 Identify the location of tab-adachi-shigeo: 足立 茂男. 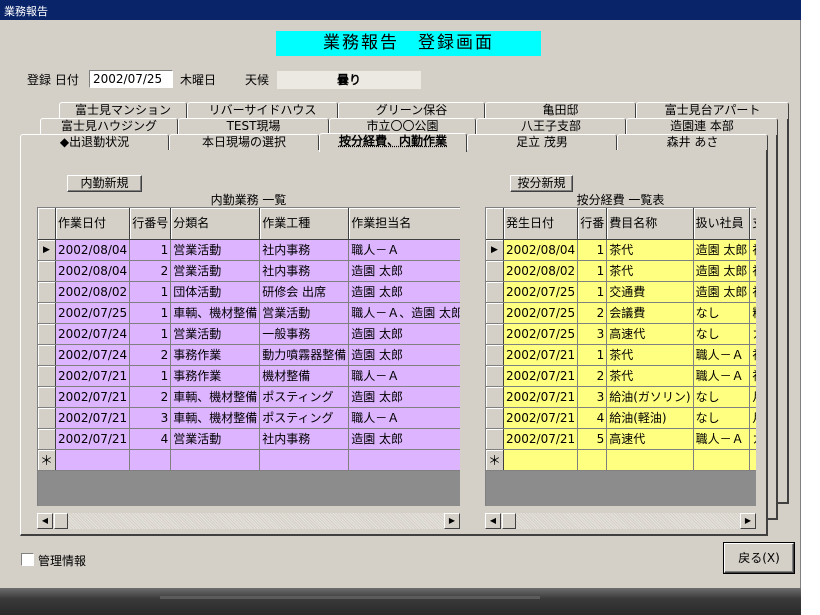
(542, 142).